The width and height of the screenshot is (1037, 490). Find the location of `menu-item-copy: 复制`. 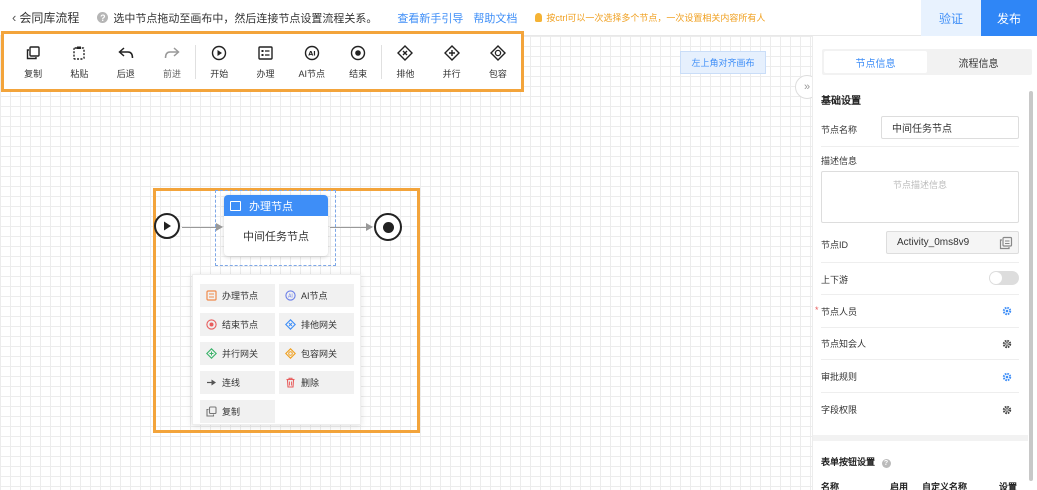

menu-item-copy: 复制 is located at coordinates (237, 411).